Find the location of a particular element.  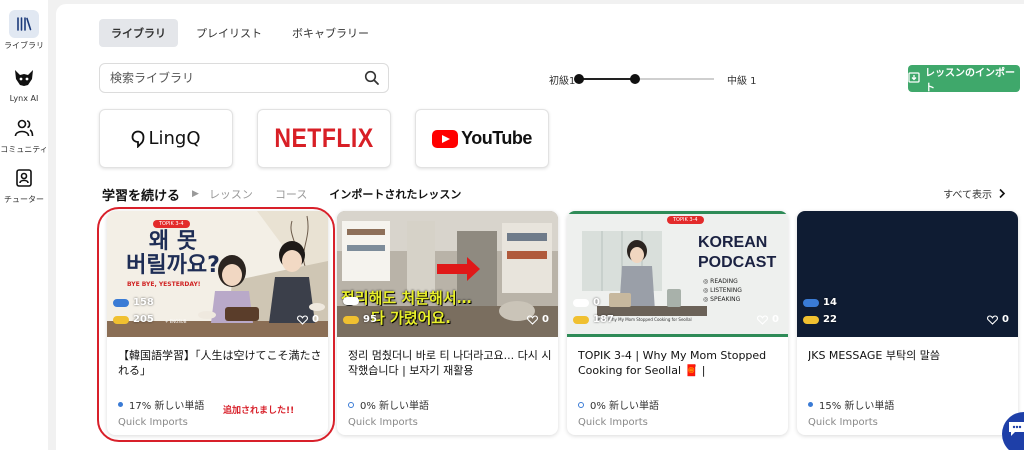

source-youtube: YouTube is located at coordinates (482, 138).